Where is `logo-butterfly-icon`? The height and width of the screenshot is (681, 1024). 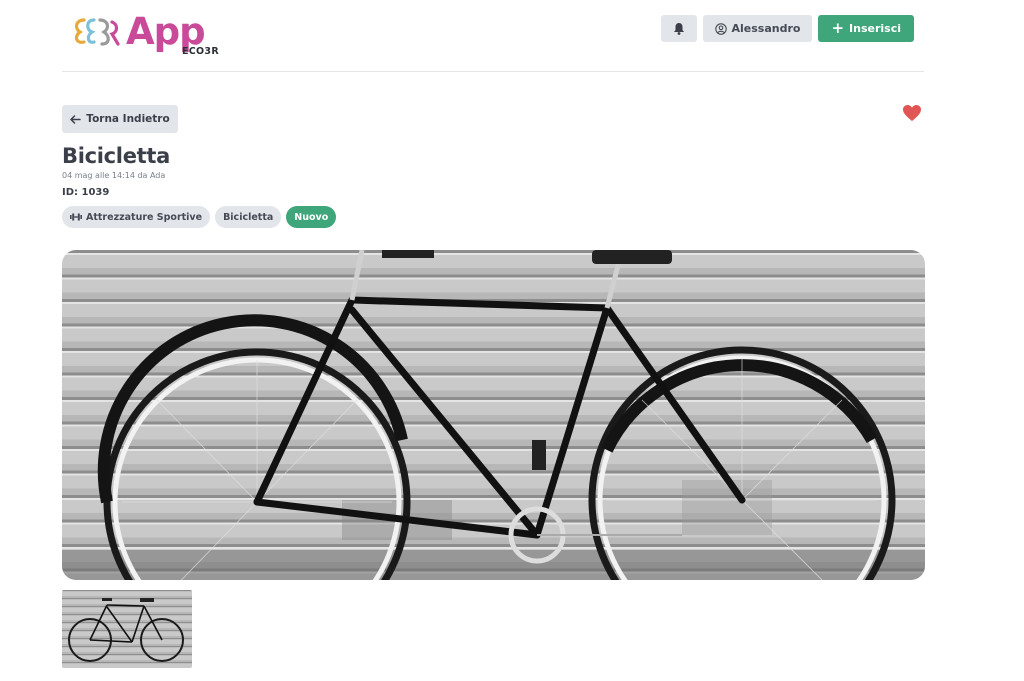 logo-butterfly-icon is located at coordinates (97, 32).